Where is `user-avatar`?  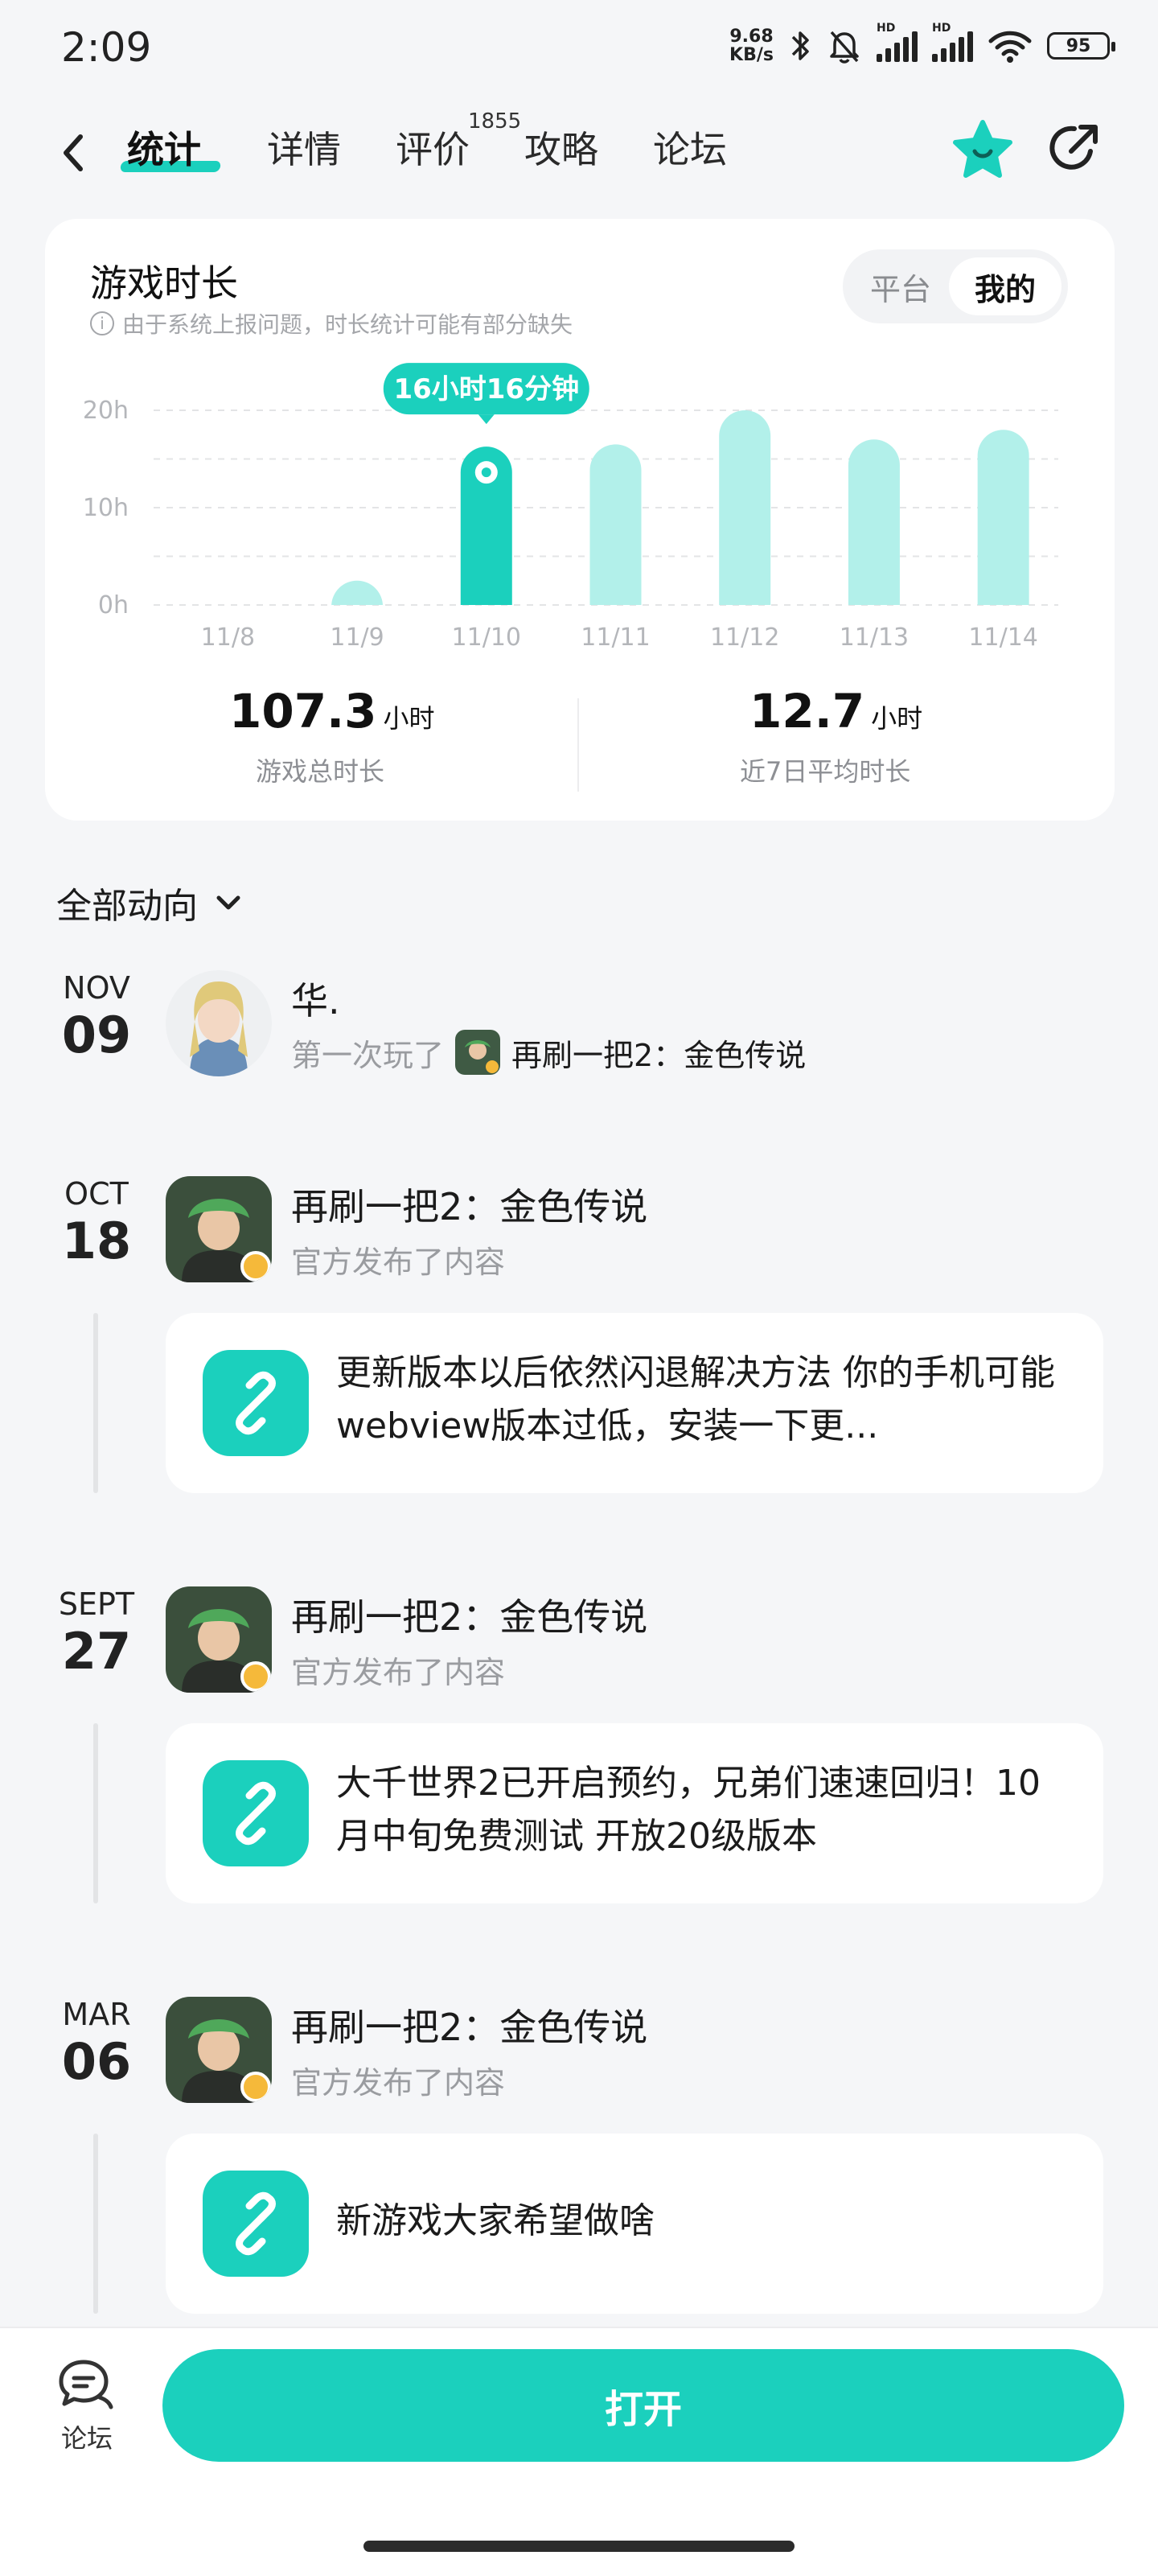 user-avatar is located at coordinates (219, 1023).